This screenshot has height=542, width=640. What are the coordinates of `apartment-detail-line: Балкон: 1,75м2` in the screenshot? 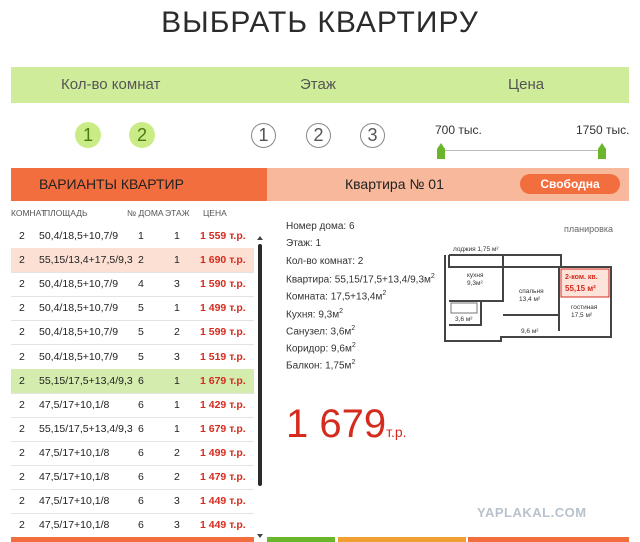 It's located at (320, 365).